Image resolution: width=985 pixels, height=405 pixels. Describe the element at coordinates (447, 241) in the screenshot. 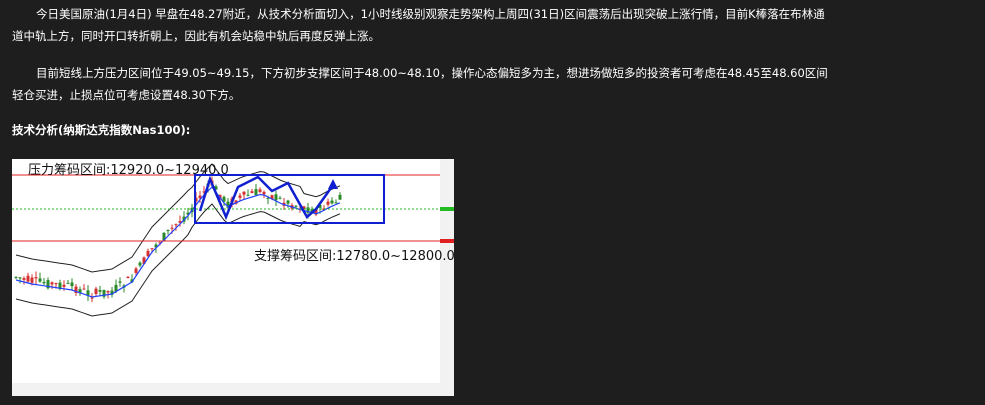

I see `support-price-marker` at that location.